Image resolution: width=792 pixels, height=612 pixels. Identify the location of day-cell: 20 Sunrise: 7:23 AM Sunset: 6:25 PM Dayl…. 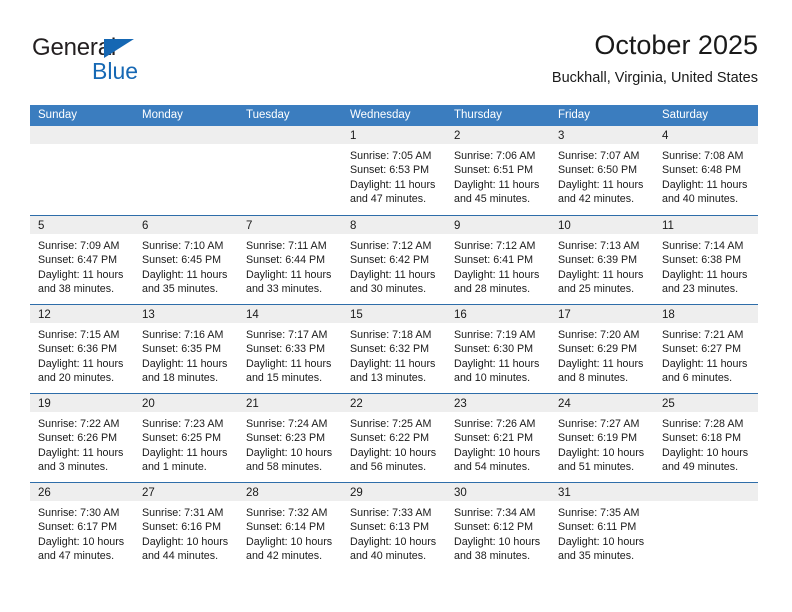
(186, 438).